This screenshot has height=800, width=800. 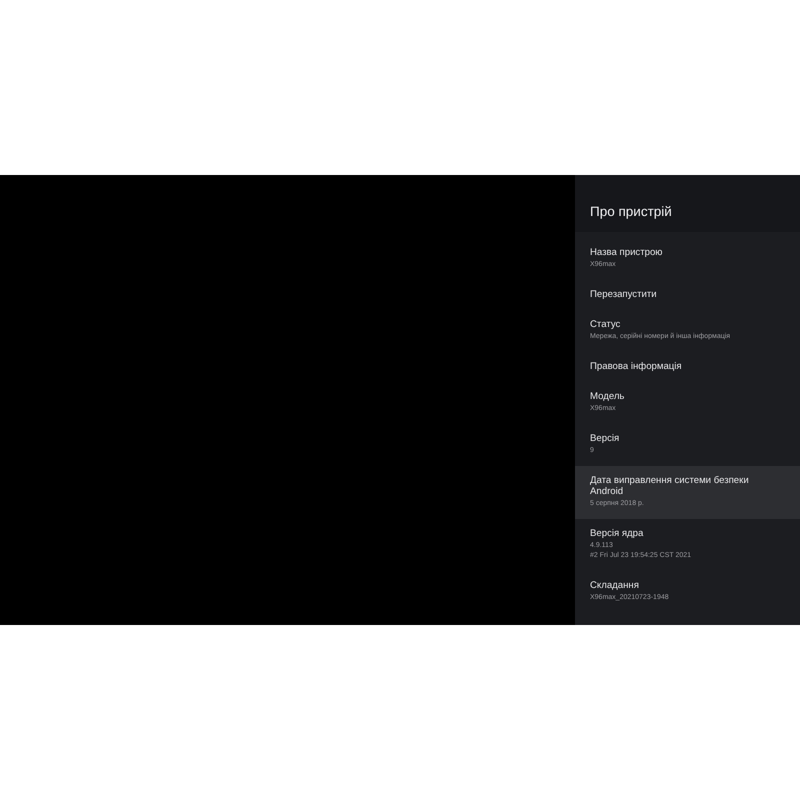 What do you see at coordinates (608, 396) in the screenshot?
I see `item-title: Модель` at bounding box center [608, 396].